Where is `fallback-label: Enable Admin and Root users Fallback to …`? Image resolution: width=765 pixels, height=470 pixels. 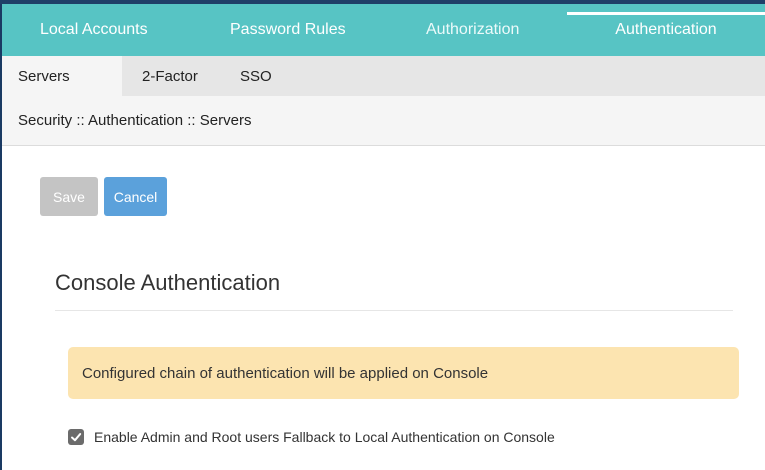
fallback-label: Enable Admin and Root users Fallback to … is located at coordinates (324, 437).